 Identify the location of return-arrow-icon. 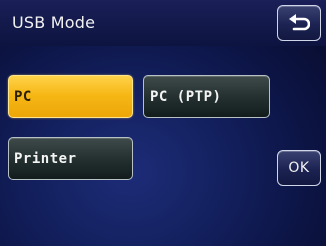
(299, 22).